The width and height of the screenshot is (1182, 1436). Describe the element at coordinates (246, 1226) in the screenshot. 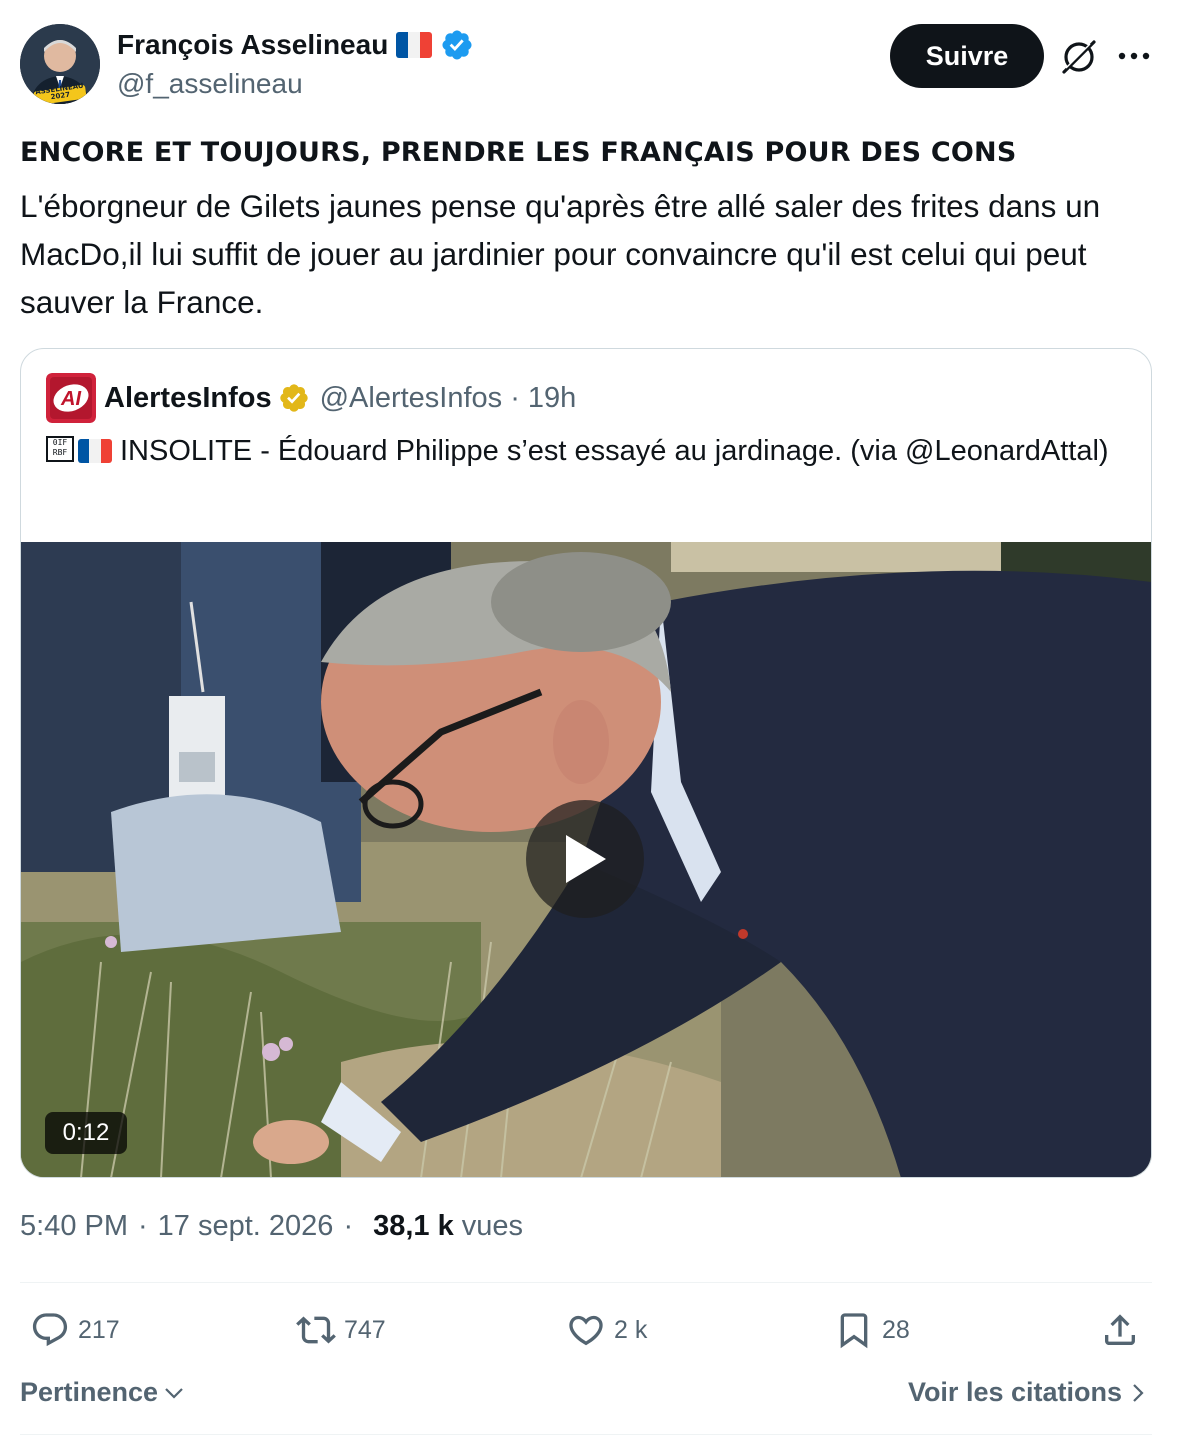

I see `post-date: 17 sept. 2026` at that location.